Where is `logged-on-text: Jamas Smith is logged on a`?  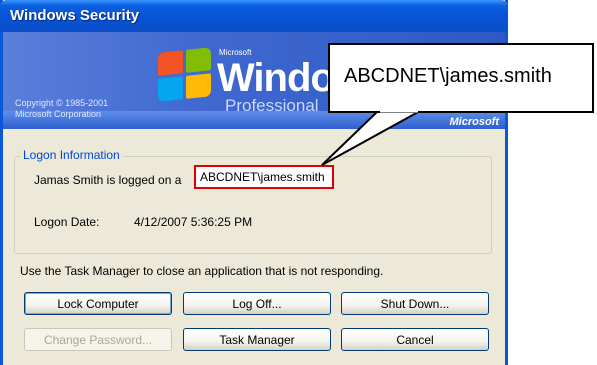 logged-on-text: Jamas Smith is logged on a is located at coordinates (108, 180).